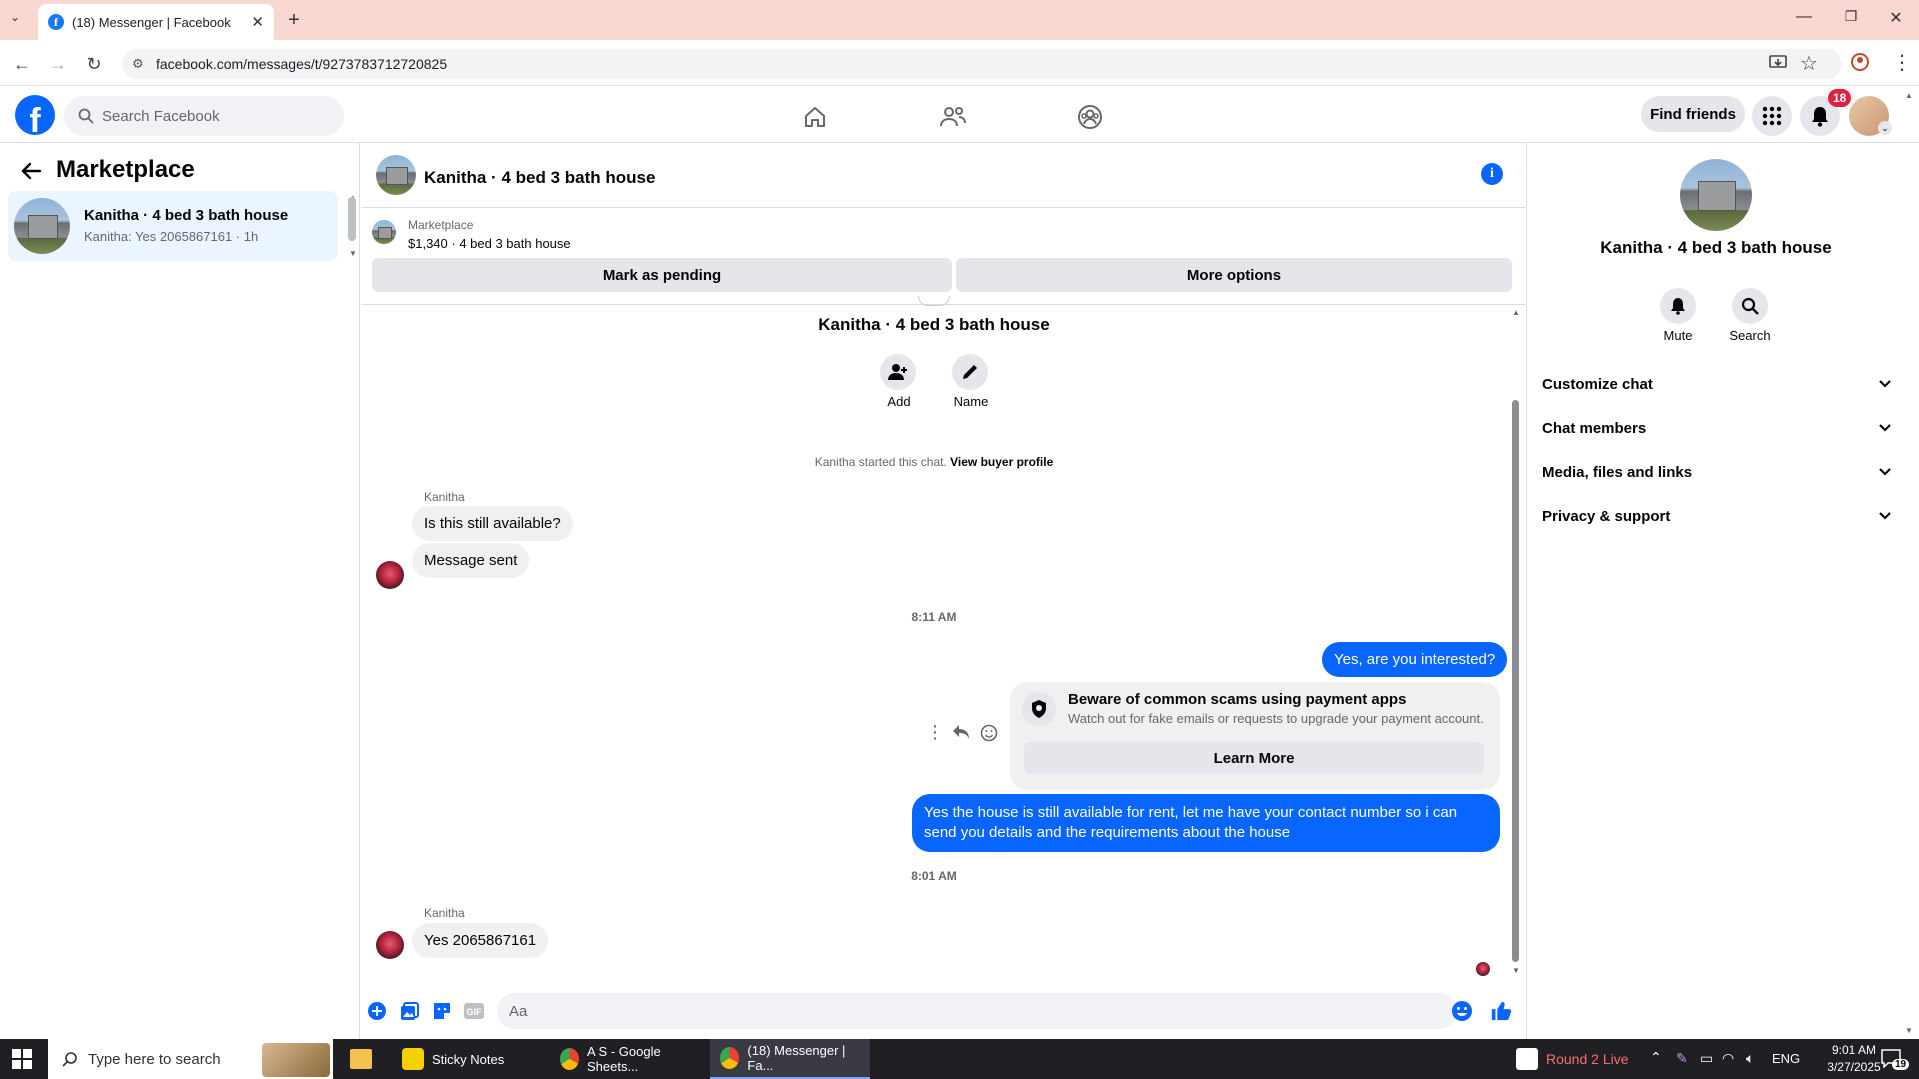  I want to click on live-app-icon, so click(1527, 1059).